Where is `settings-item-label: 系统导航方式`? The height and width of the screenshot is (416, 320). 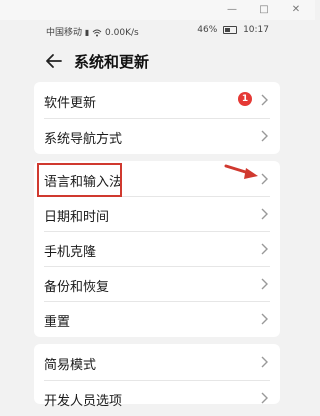
settings-item-label: 系统导航方式 is located at coordinates (83, 139).